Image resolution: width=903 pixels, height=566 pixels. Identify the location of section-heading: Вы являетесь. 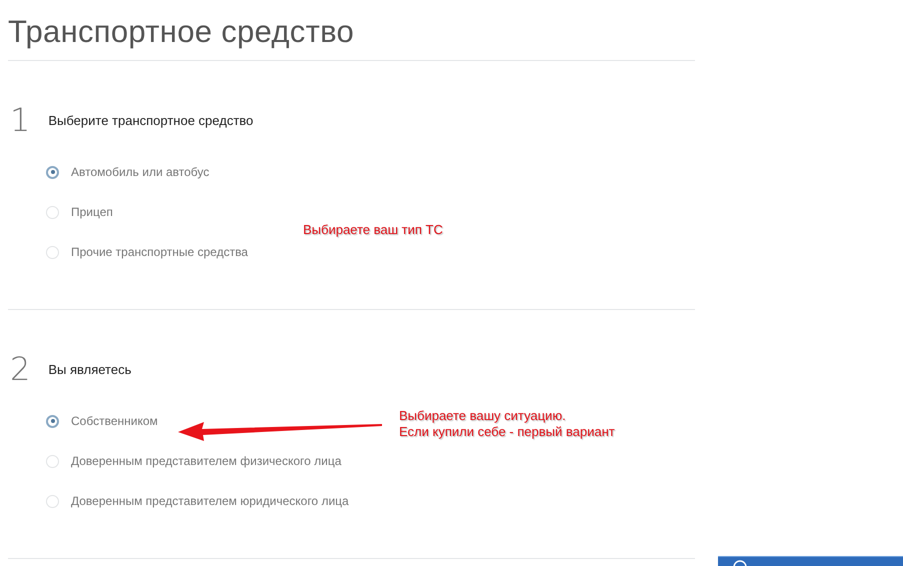
(90, 369).